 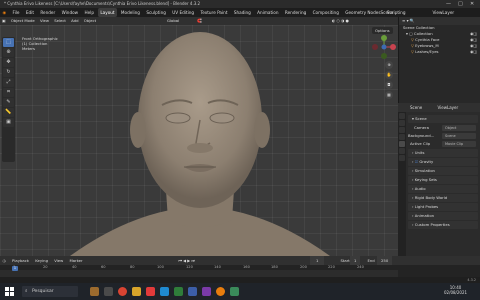 I want to click on scene-tab-icon, so click(x=402, y=144).